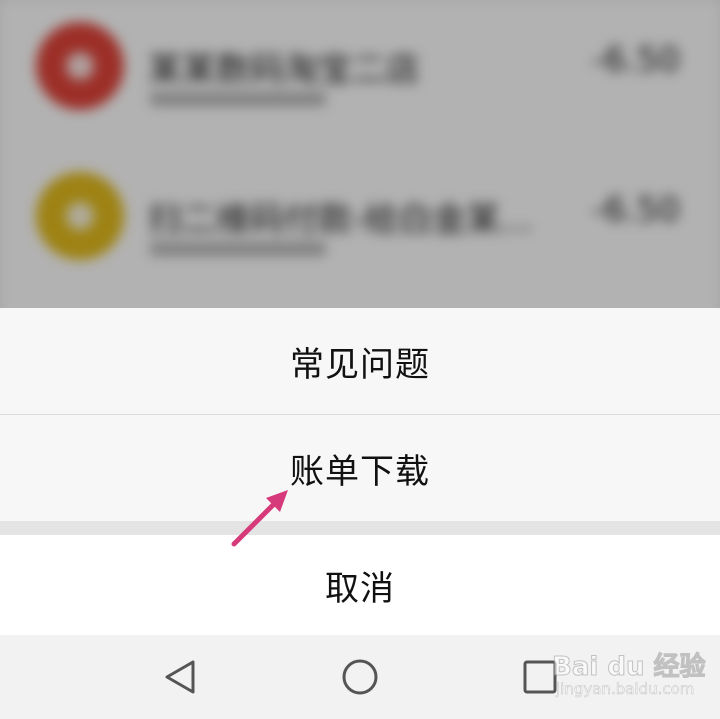 This screenshot has width=720, height=719. Describe the element at coordinates (629, 667) in the screenshot. I see `watermark-logo: Bai du 经验` at that location.